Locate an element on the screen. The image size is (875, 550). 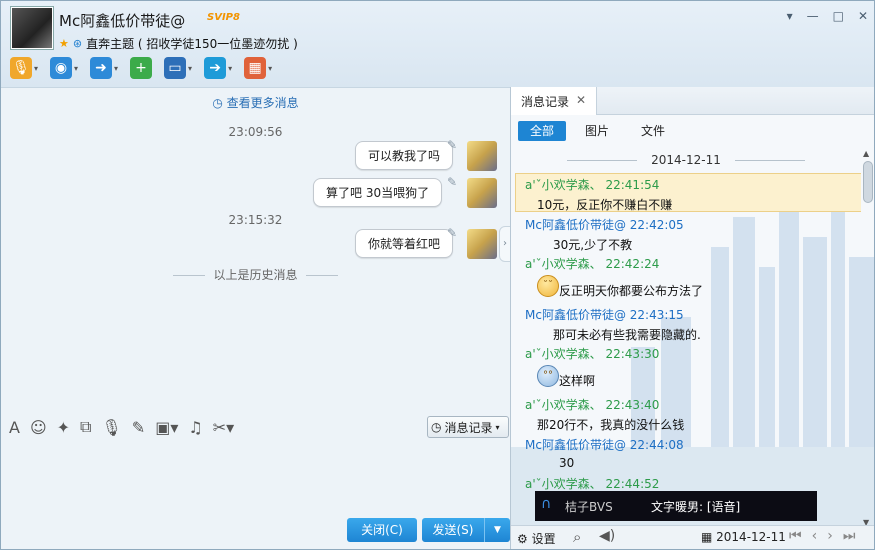
share-screen-icon: ➔ is located at coordinates (215, 68).